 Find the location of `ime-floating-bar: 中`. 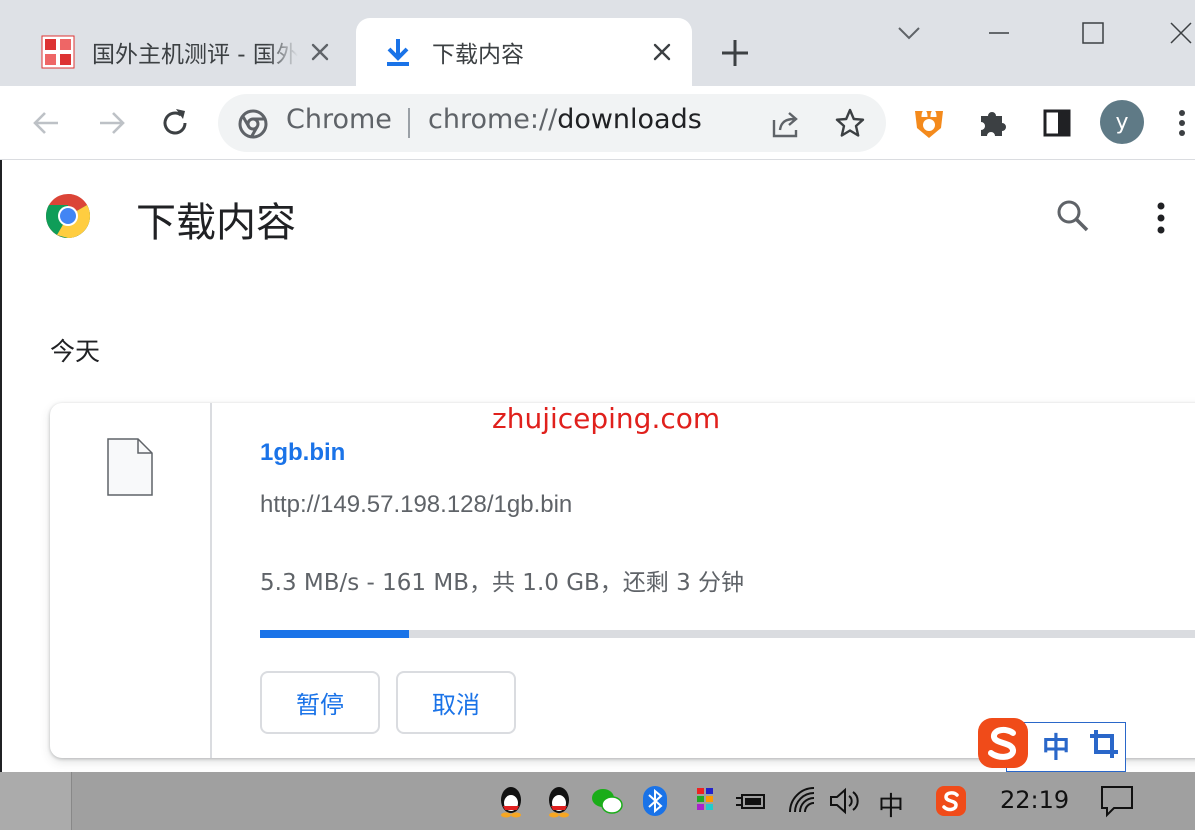

ime-floating-bar: 中 is located at coordinates (1051, 744).